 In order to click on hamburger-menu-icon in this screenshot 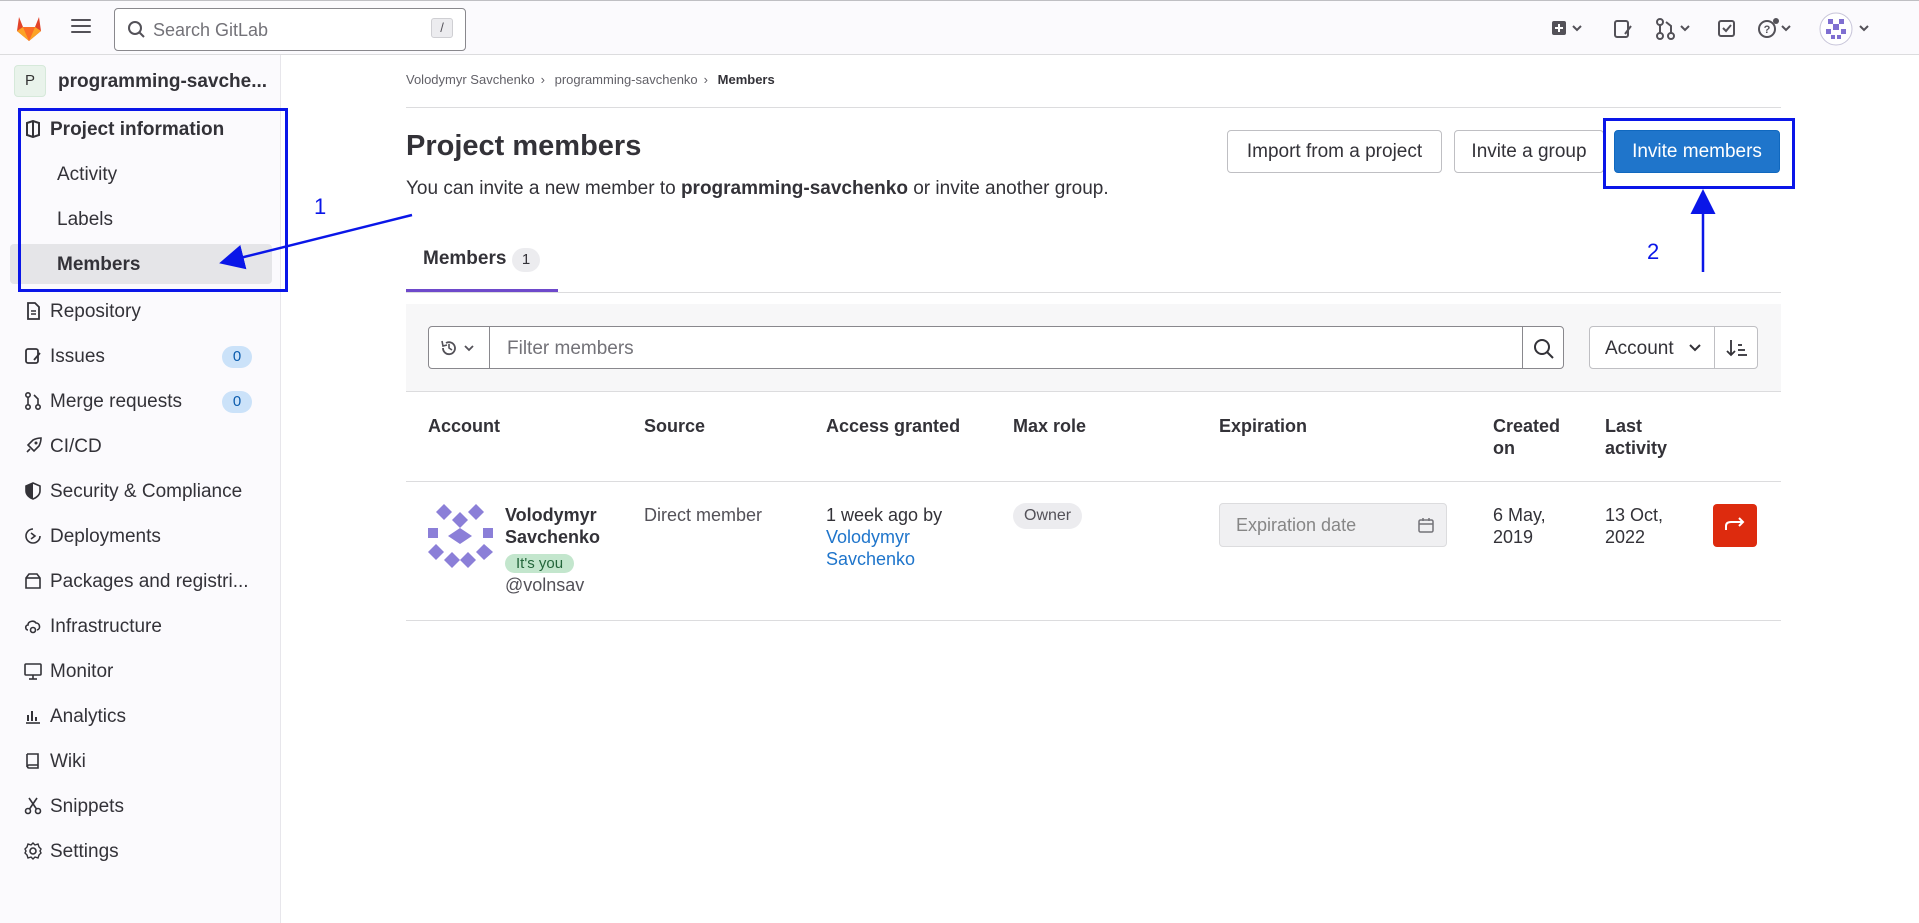, I will do `click(81, 28)`.